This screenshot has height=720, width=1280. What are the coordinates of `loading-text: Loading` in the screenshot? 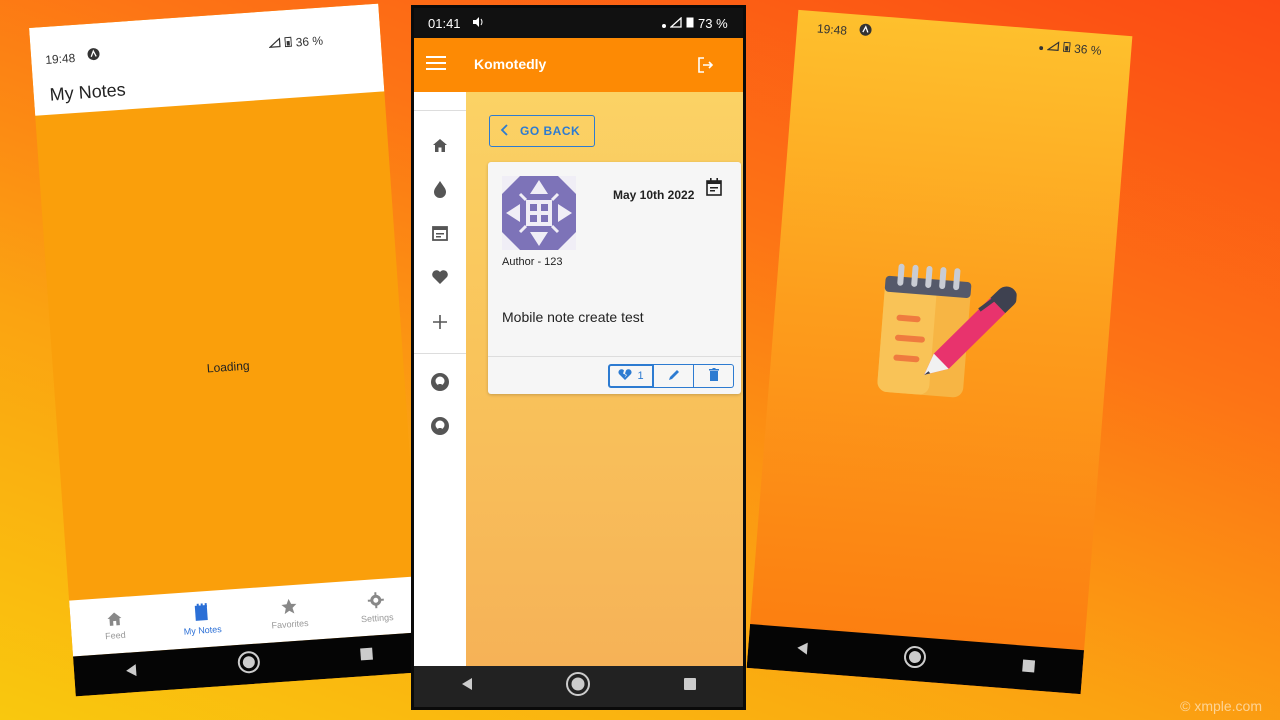 It's located at (228, 367).